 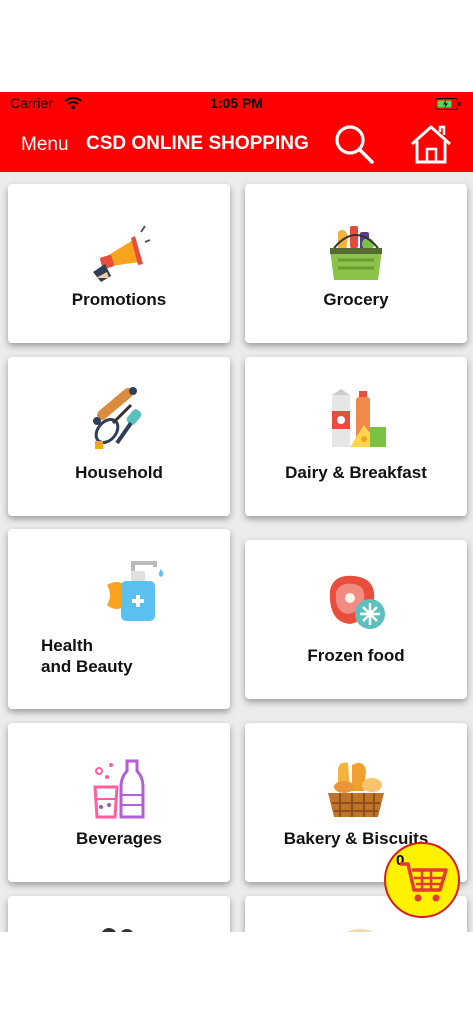 What do you see at coordinates (354, 146) in the screenshot?
I see `search-icon` at bounding box center [354, 146].